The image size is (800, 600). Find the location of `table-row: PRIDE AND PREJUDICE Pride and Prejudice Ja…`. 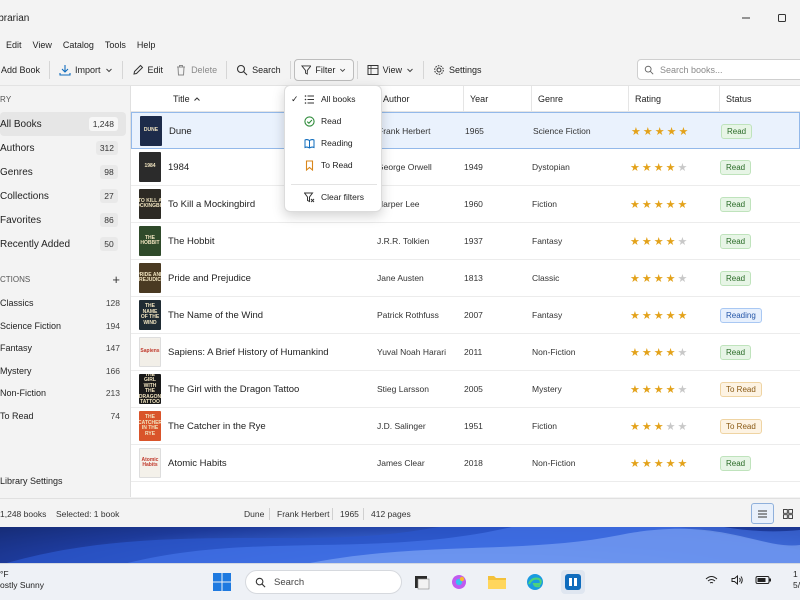

table-row: PRIDE AND PREJUDICE Pride and Prejudice Ja… is located at coordinates (465, 278).